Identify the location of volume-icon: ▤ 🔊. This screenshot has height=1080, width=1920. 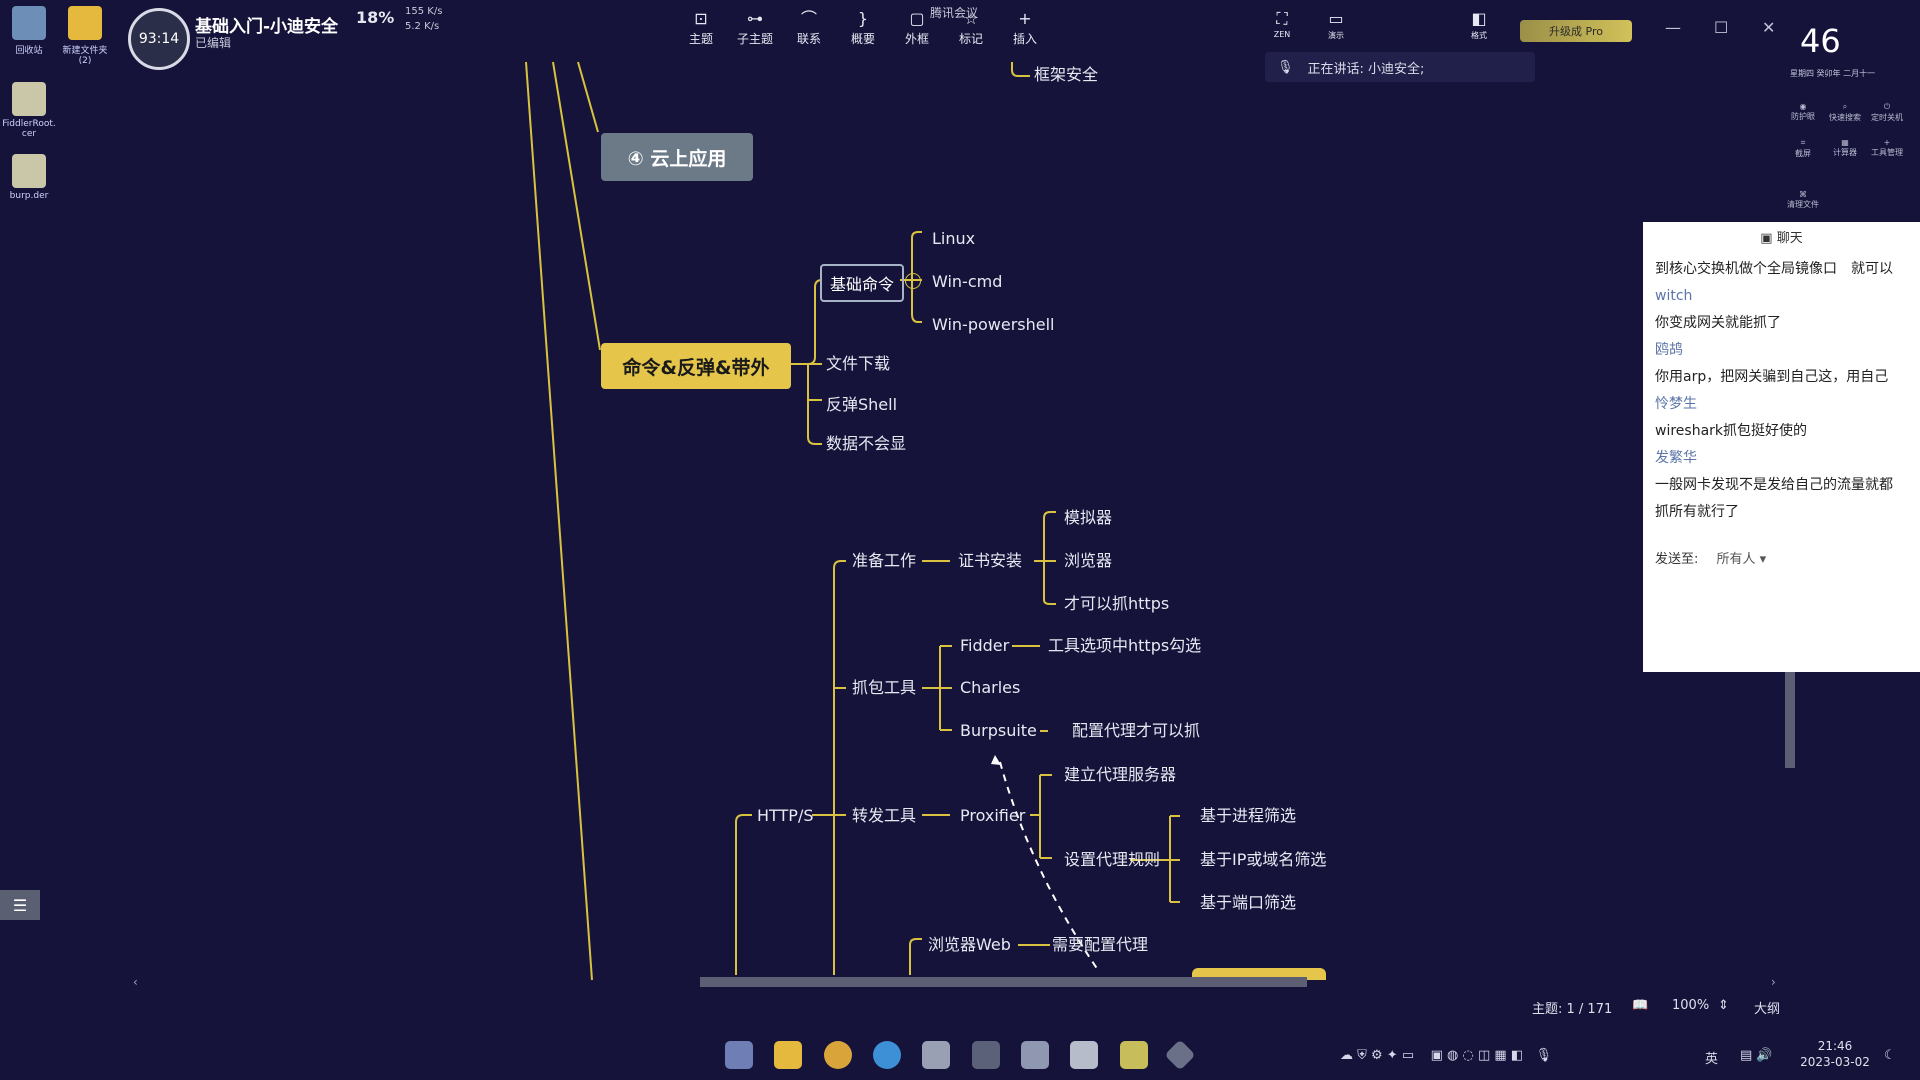
(1756, 1055).